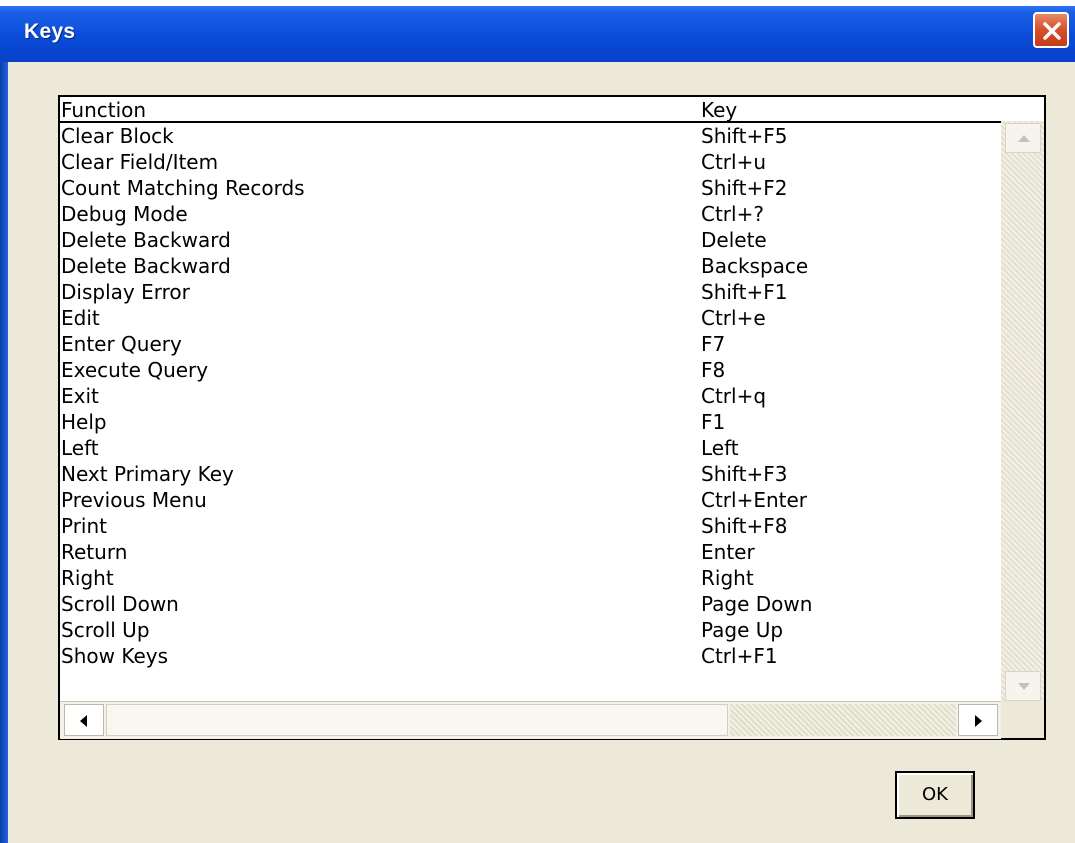 This screenshot has height=843, width=1075. I want to click on function-cell: Scroll Up, so click(105, 630).